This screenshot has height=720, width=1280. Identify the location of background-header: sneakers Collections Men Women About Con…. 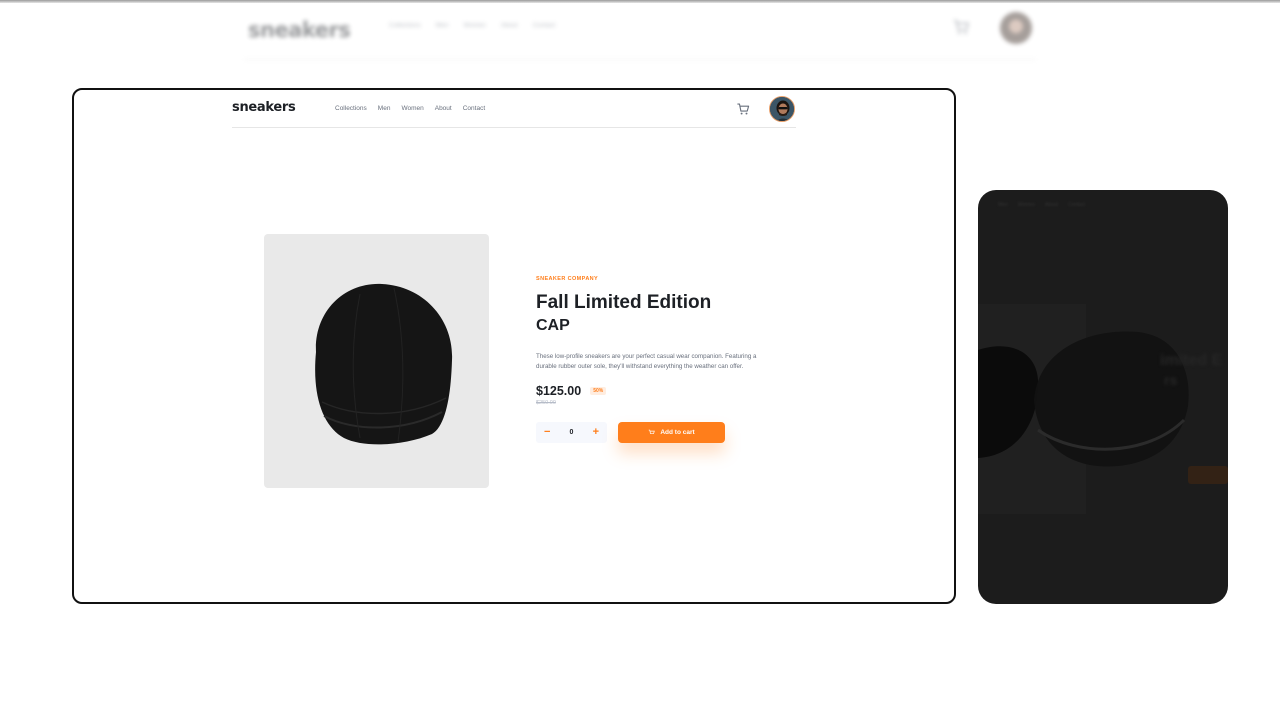
(640, 34).